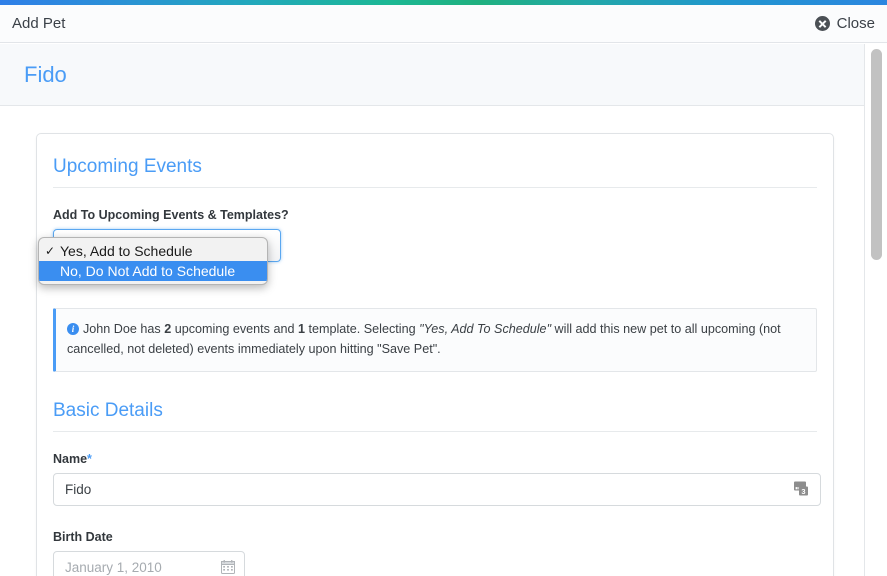 The image size is (887, 576). Describe the element at coordinates (362, 329) in the screenshot. I see `info-text-part3: template. Selecting` at that location.